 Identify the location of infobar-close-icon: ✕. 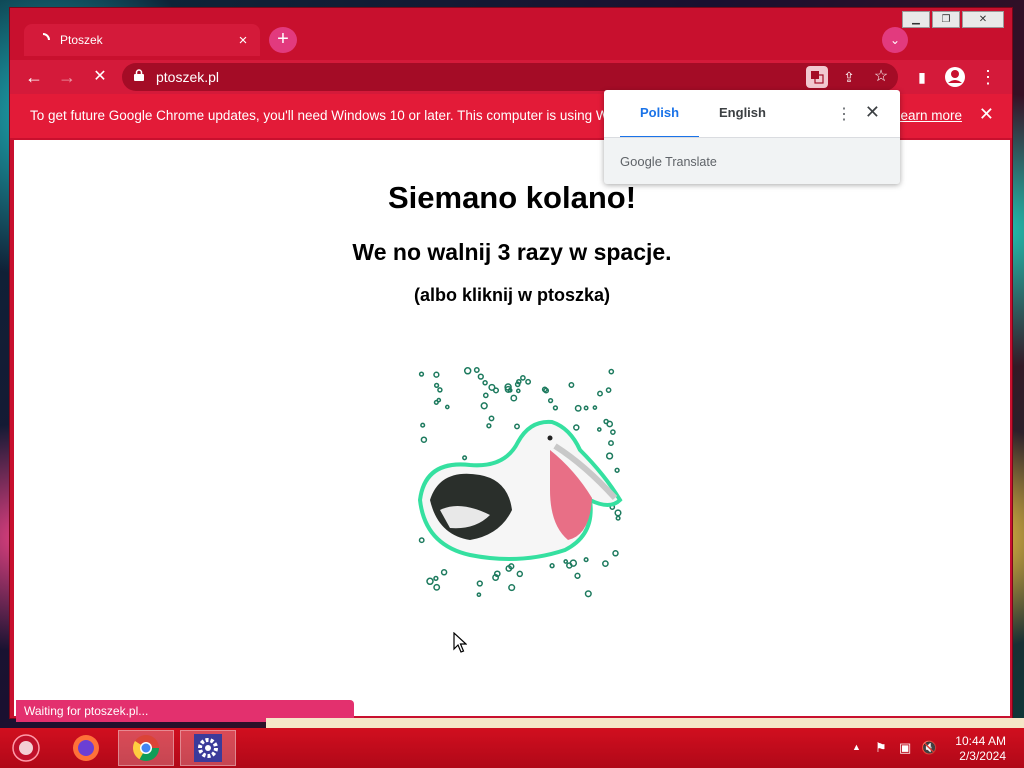
(986, 114).